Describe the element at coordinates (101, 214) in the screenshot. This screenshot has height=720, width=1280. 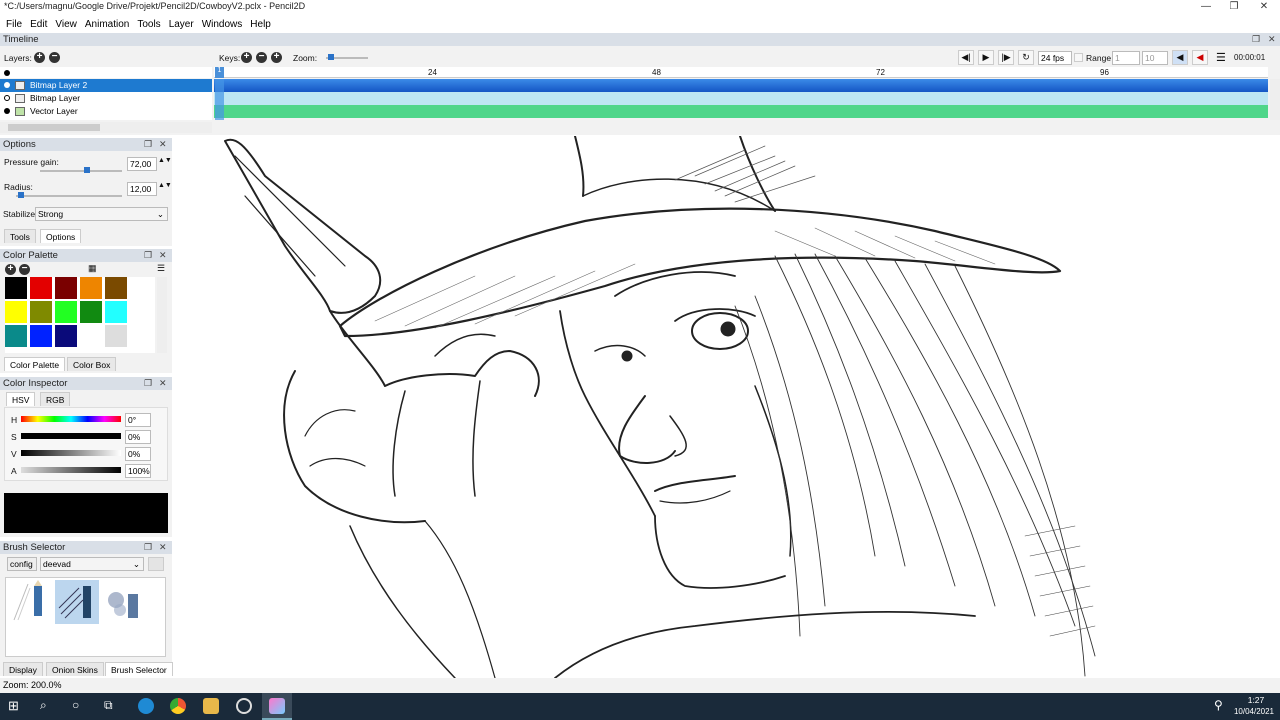
I see `stabilizer-select: Strong ⌄` at that location.